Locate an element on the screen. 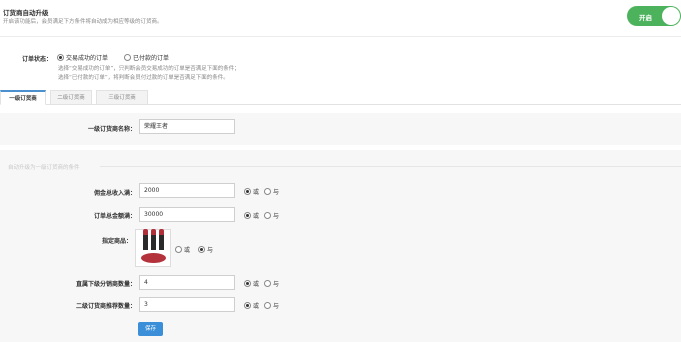 Image resolution: width=681 pixels, height=342 pixels. lips-icon is located at coordinates (153, 258).